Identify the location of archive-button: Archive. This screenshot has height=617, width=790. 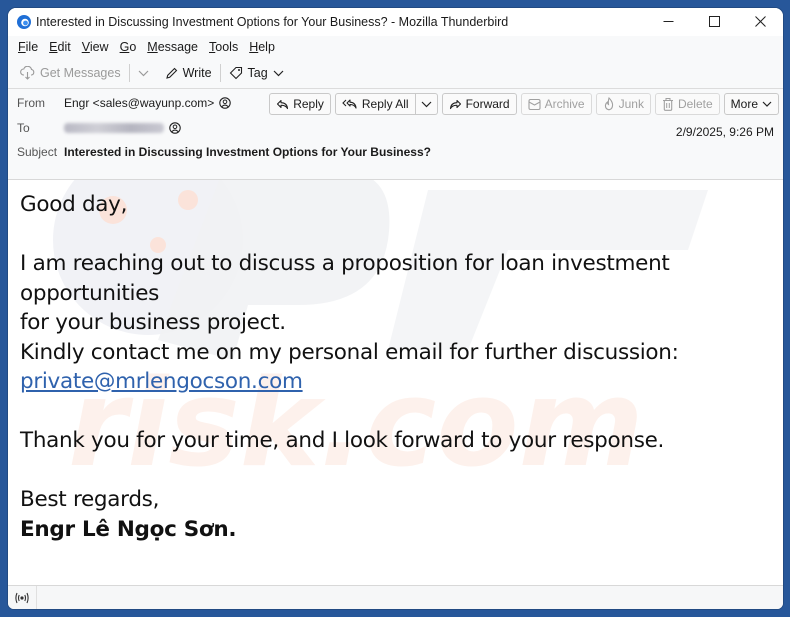
(556, 104).